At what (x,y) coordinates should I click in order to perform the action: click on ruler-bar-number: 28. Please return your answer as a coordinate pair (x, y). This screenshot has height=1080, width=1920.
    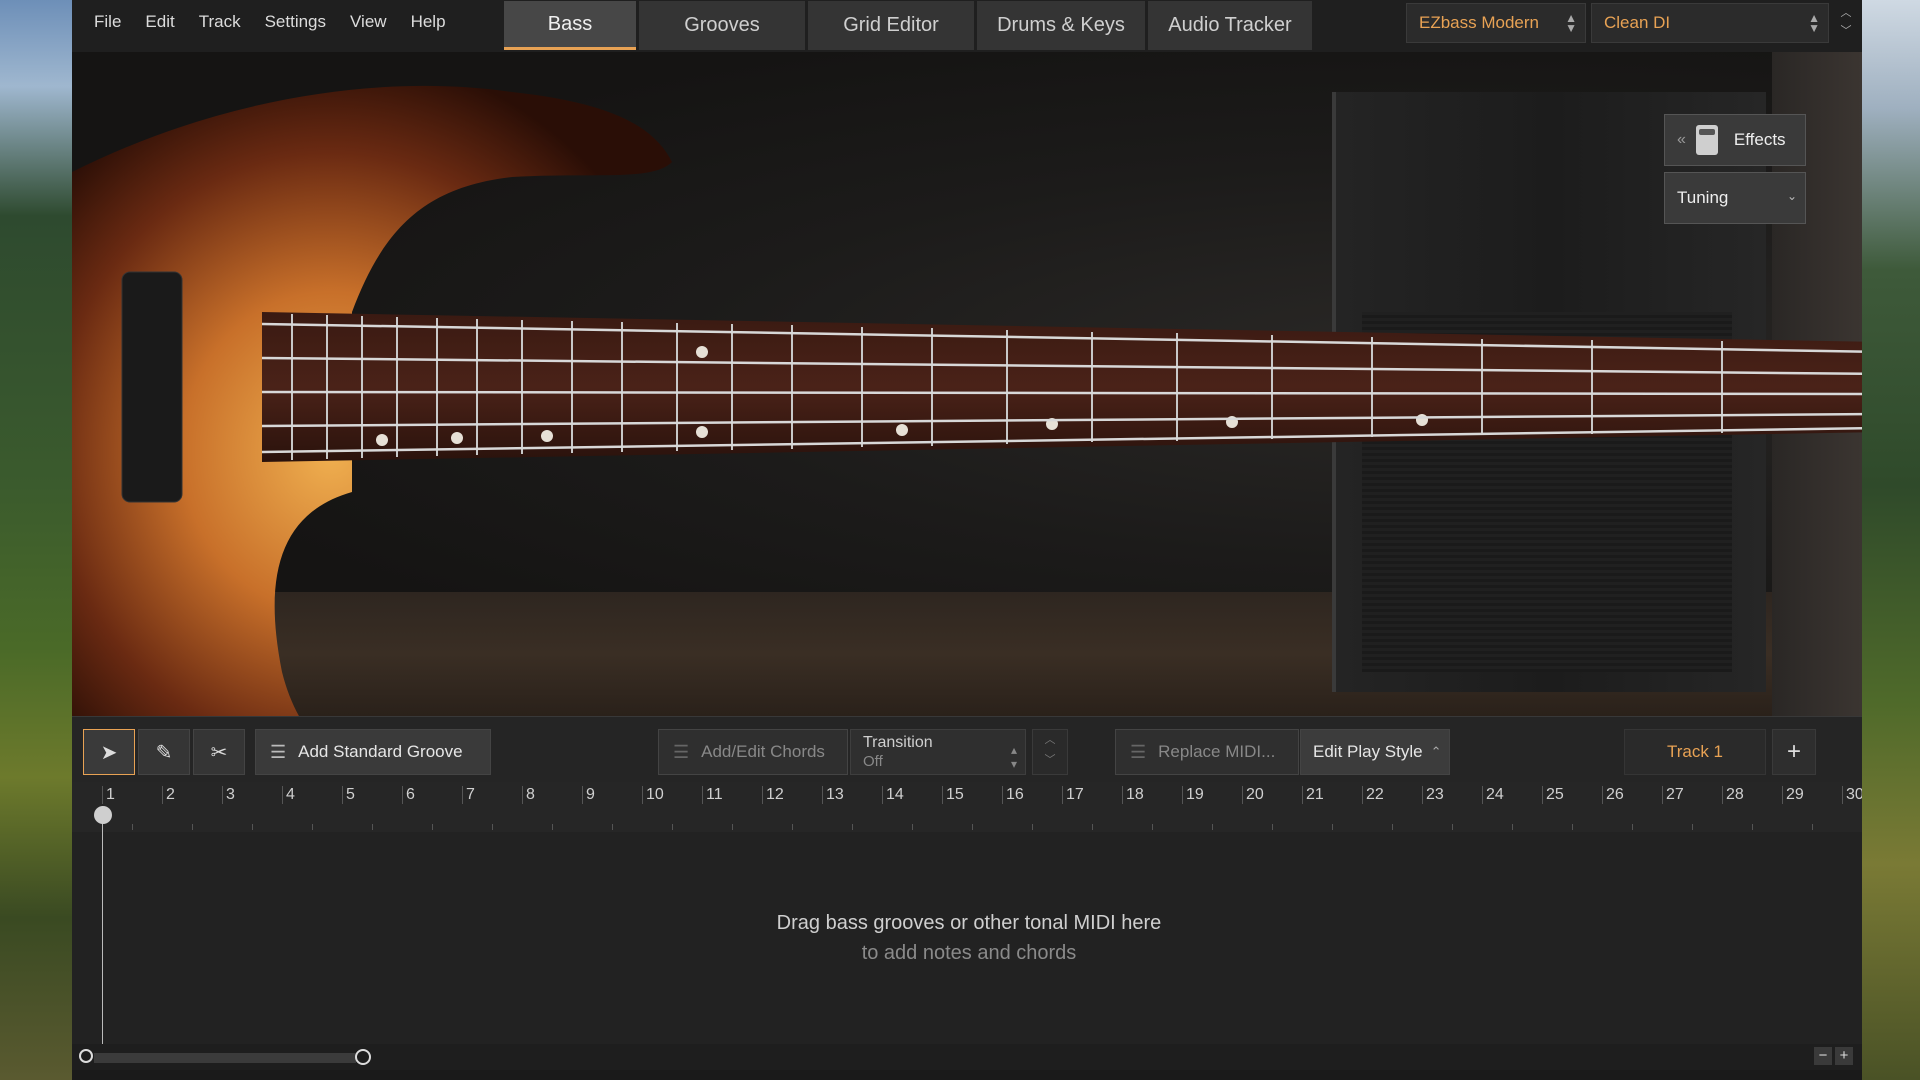
    Looking at the image, I should click on (1733, 795).